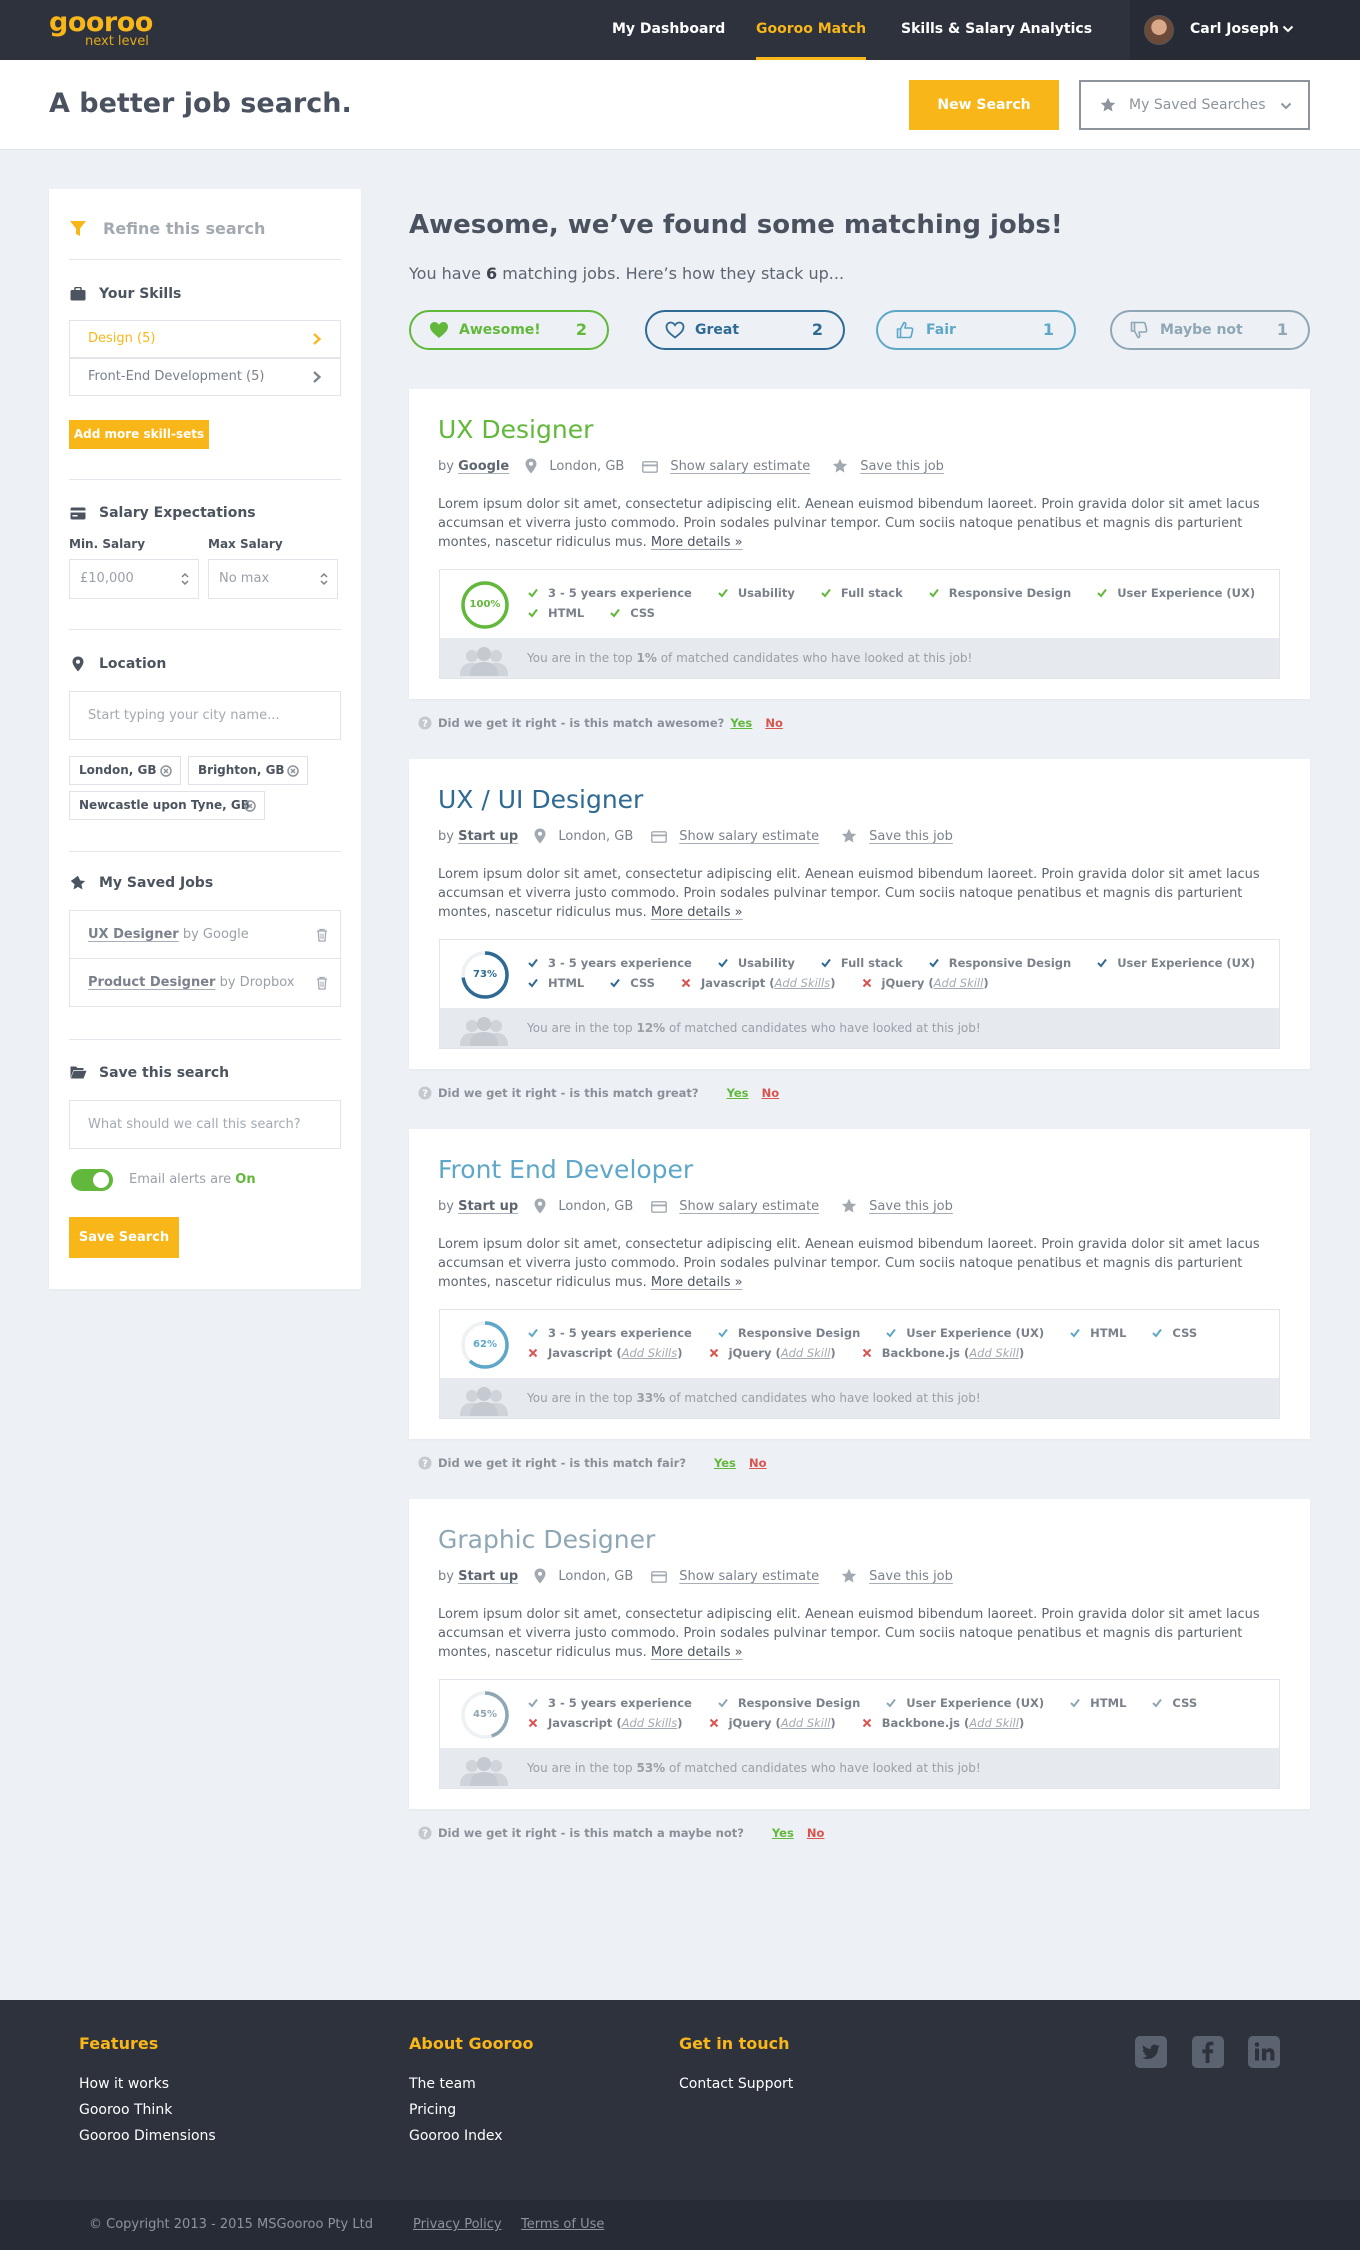  I want to click on filter-awesome: Awesome! 2, so click(509, 330).